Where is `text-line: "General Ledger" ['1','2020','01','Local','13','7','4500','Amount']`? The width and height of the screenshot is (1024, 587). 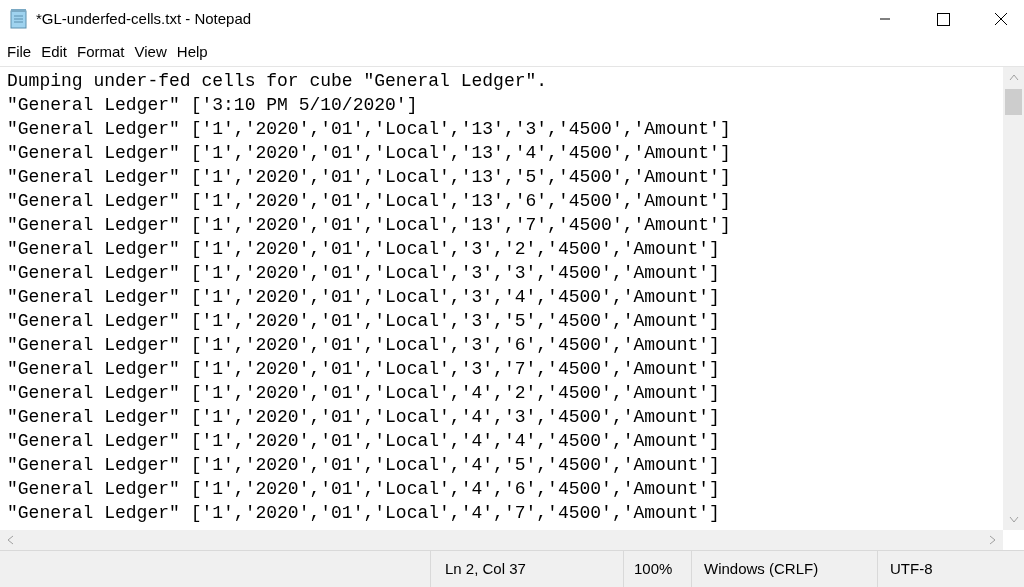 text-line: "General Ledger" ['1','2020','01','Local','13','7','4500','Amount'] is located at coordinates (369, 225).